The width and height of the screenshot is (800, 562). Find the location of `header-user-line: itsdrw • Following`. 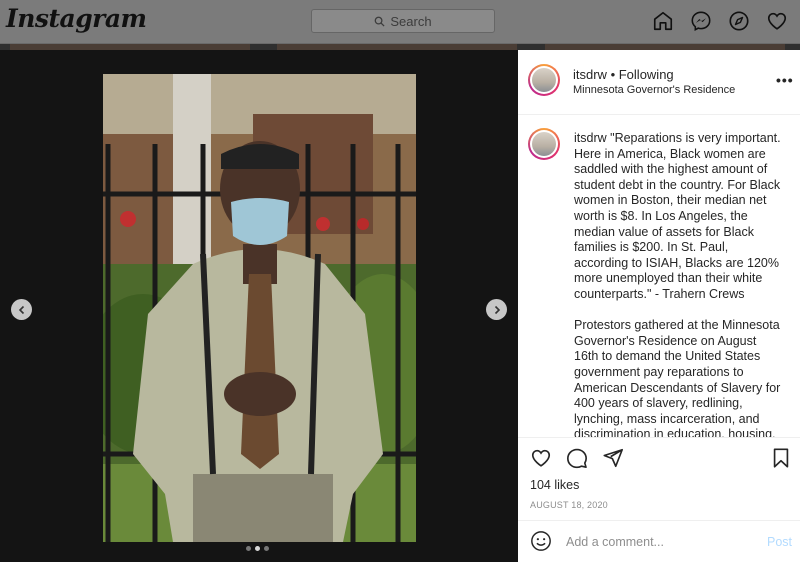

header-user-line: itsdrw • Following is located at coordinates (623, 74).